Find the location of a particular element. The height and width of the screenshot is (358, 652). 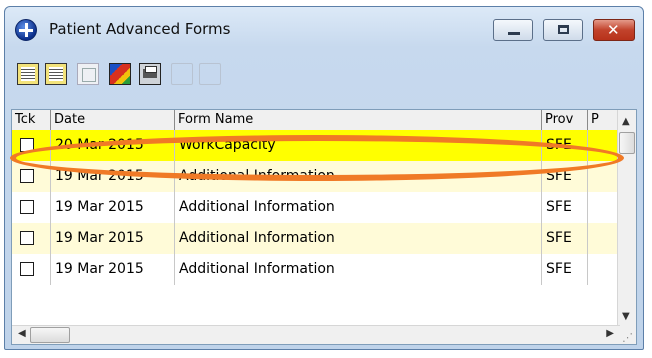

maximize-button is located at coordinates (563, 30).